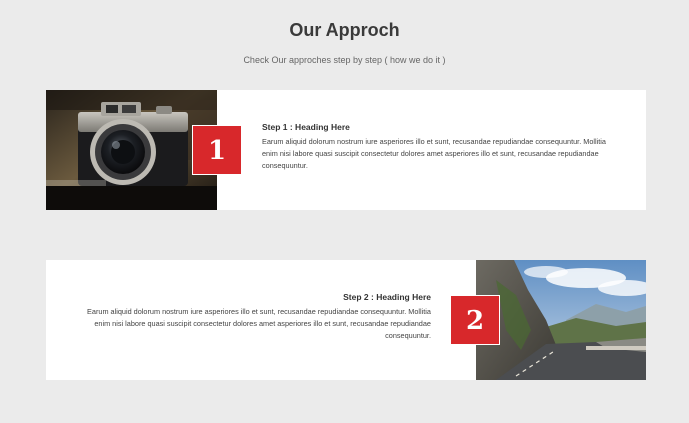 This screenshot has width=689, height=423. I want to click on step-number-badge: 2, so click(475, 320).